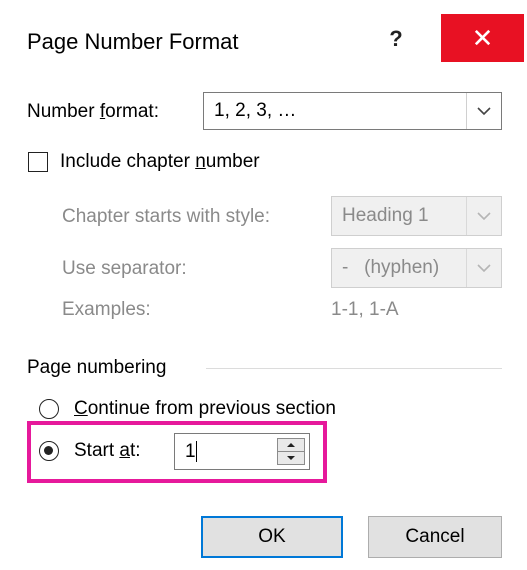  What do you see at coordinates (124, 268) in the screenshot?
I see `separator-label: Use separator:` at bounding box center [124, 268].